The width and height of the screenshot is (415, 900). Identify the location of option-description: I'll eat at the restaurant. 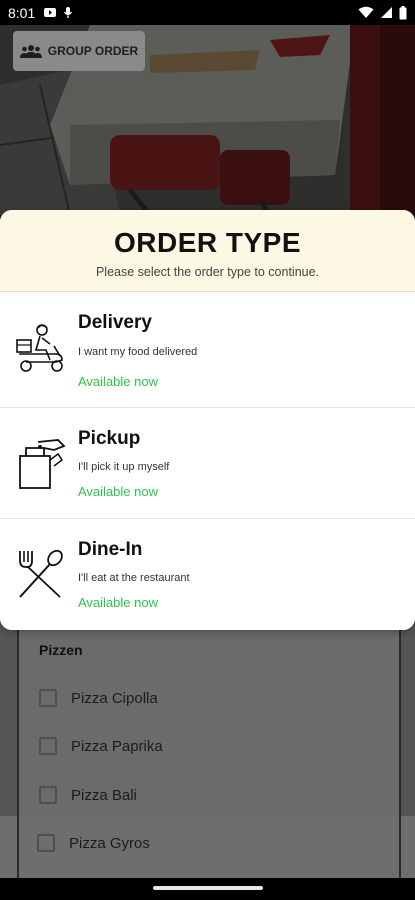
(134, 578).